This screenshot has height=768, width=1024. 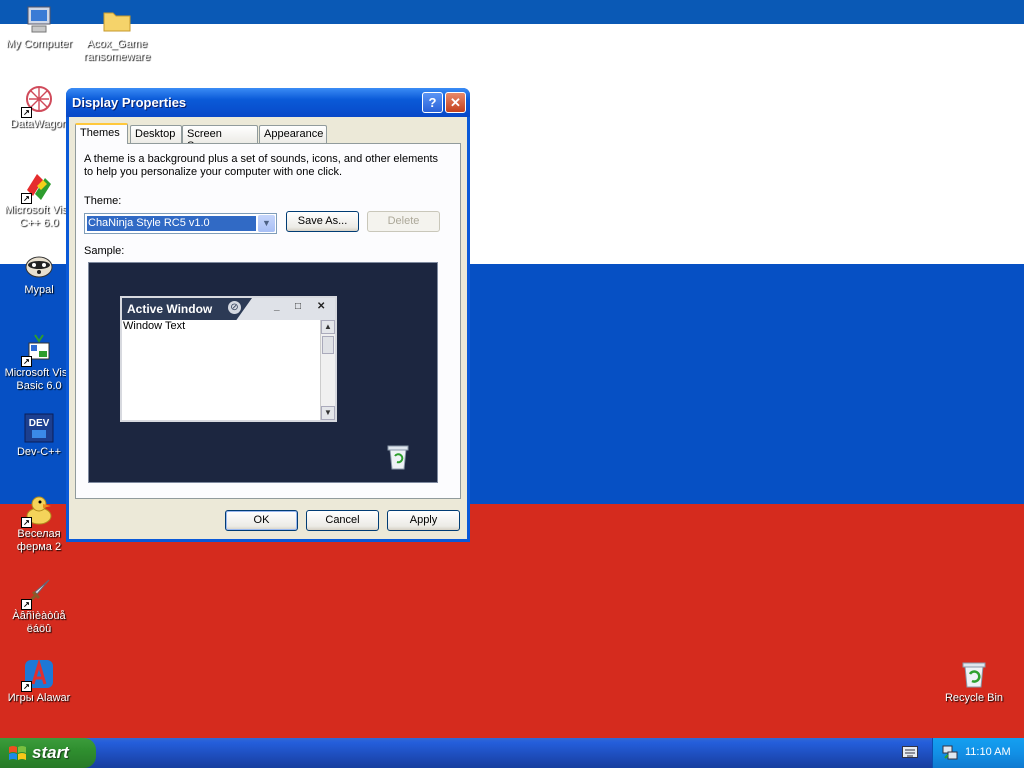 What do you see at coordinates (328, 413) in the screenshot?
I see `scroll-down-icon: ▼` at bounding box center [328, 413].